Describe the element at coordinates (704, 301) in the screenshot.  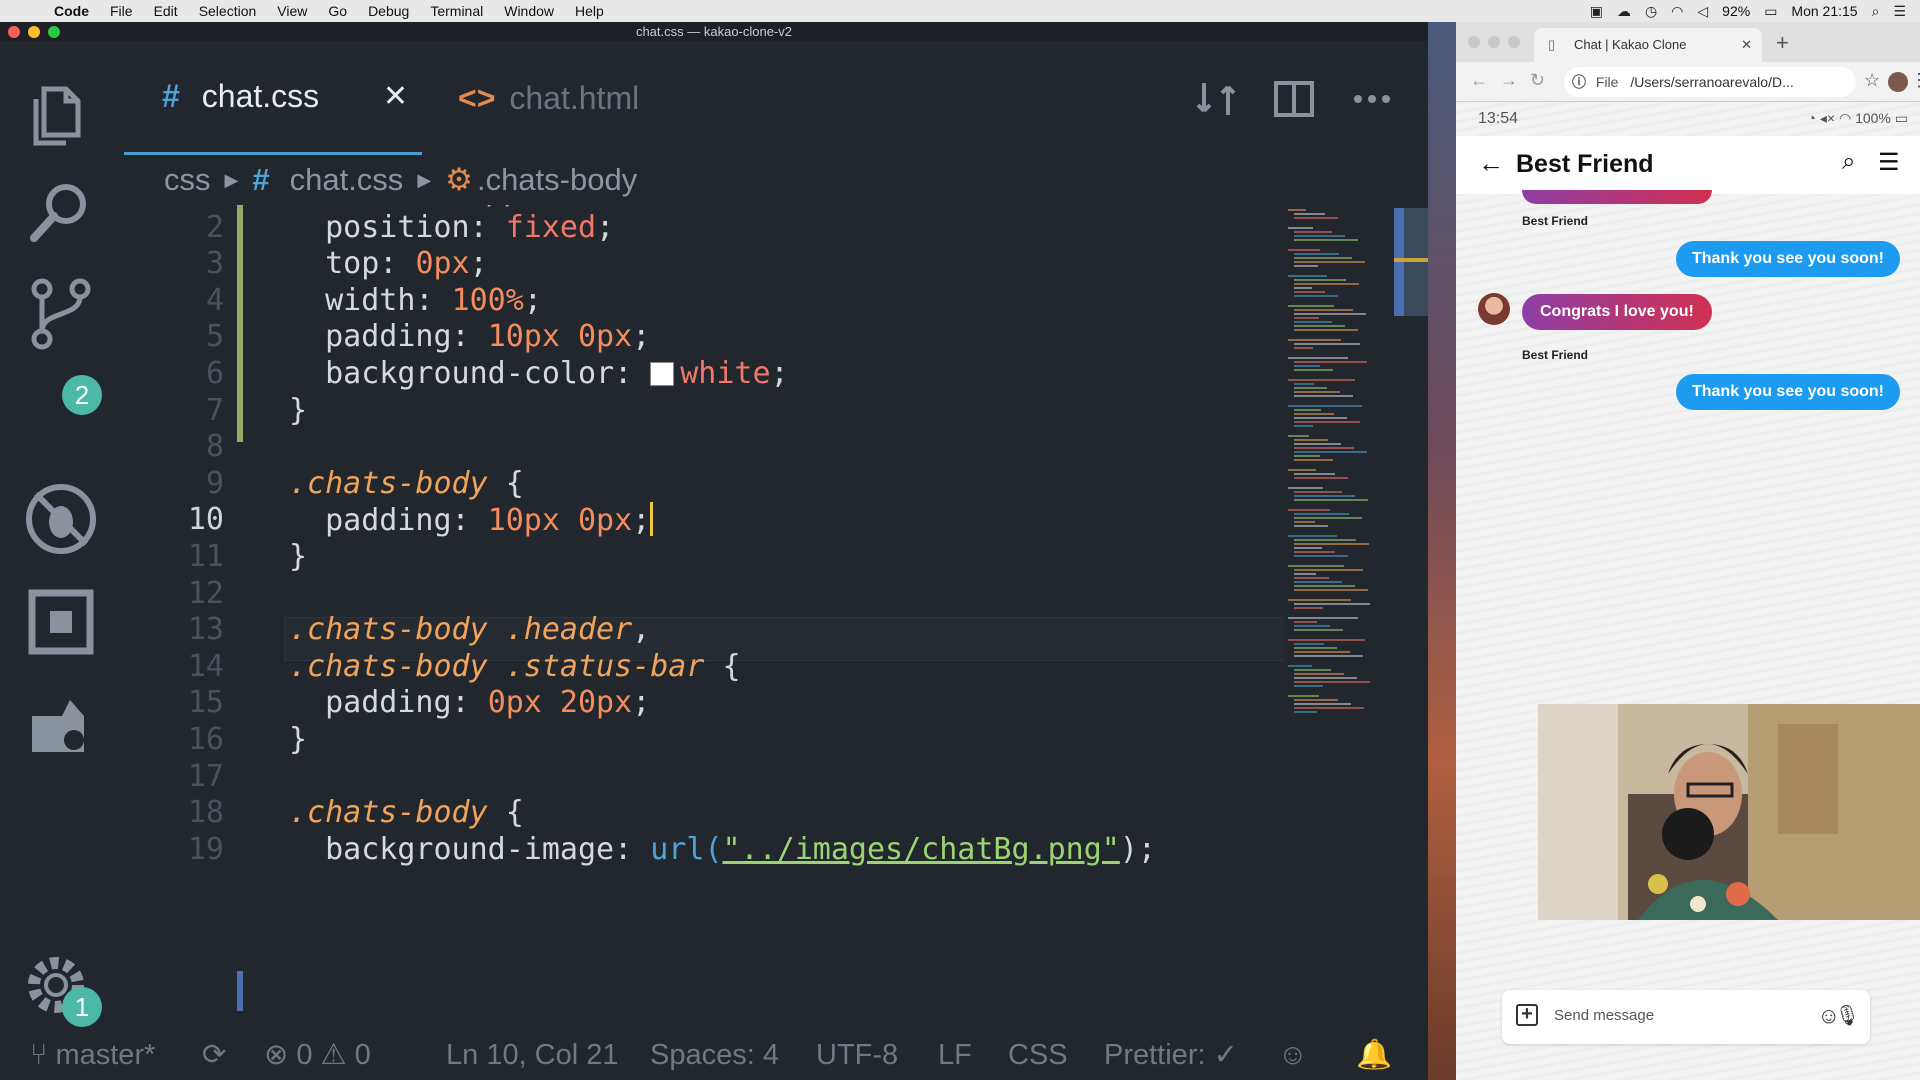
I see `code-line: 4 width: 100%;` at that location.